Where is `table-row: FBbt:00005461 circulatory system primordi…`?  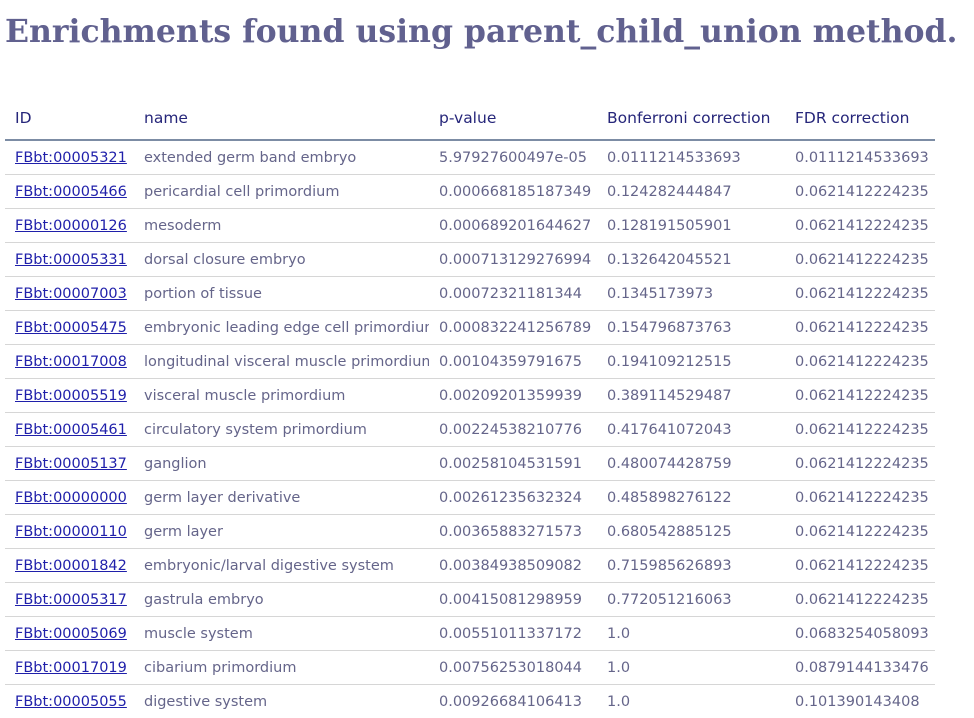 table-row: FBbt:00005461 circulatory system primordi… is located at coordinates (470, 430).